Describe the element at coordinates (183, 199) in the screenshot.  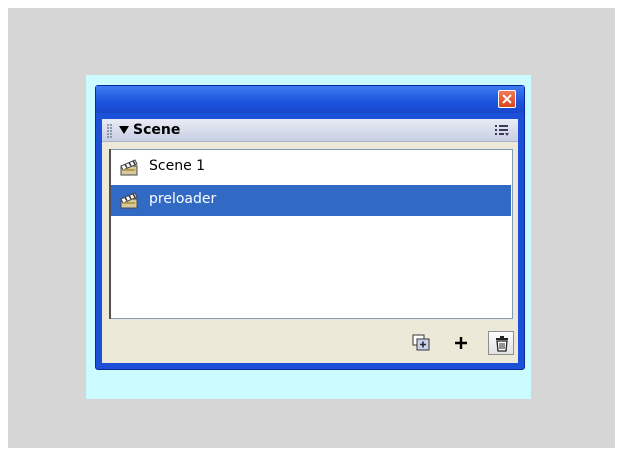
I see `scene-label: preloader` at that location.